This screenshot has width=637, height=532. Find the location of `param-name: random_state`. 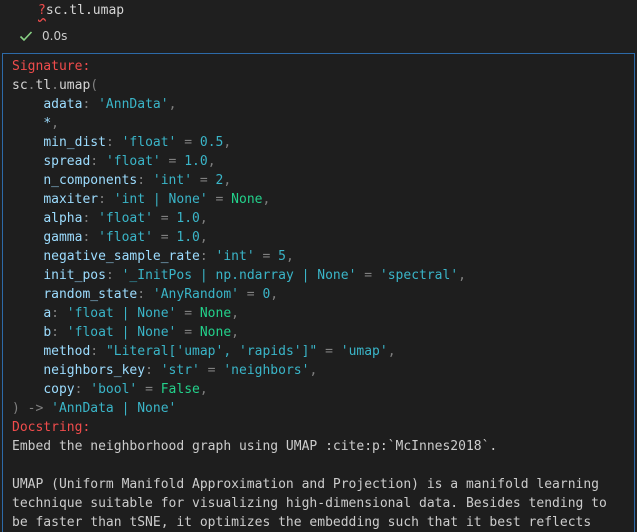

param-name: random_state is located at coordinates (90, 294).